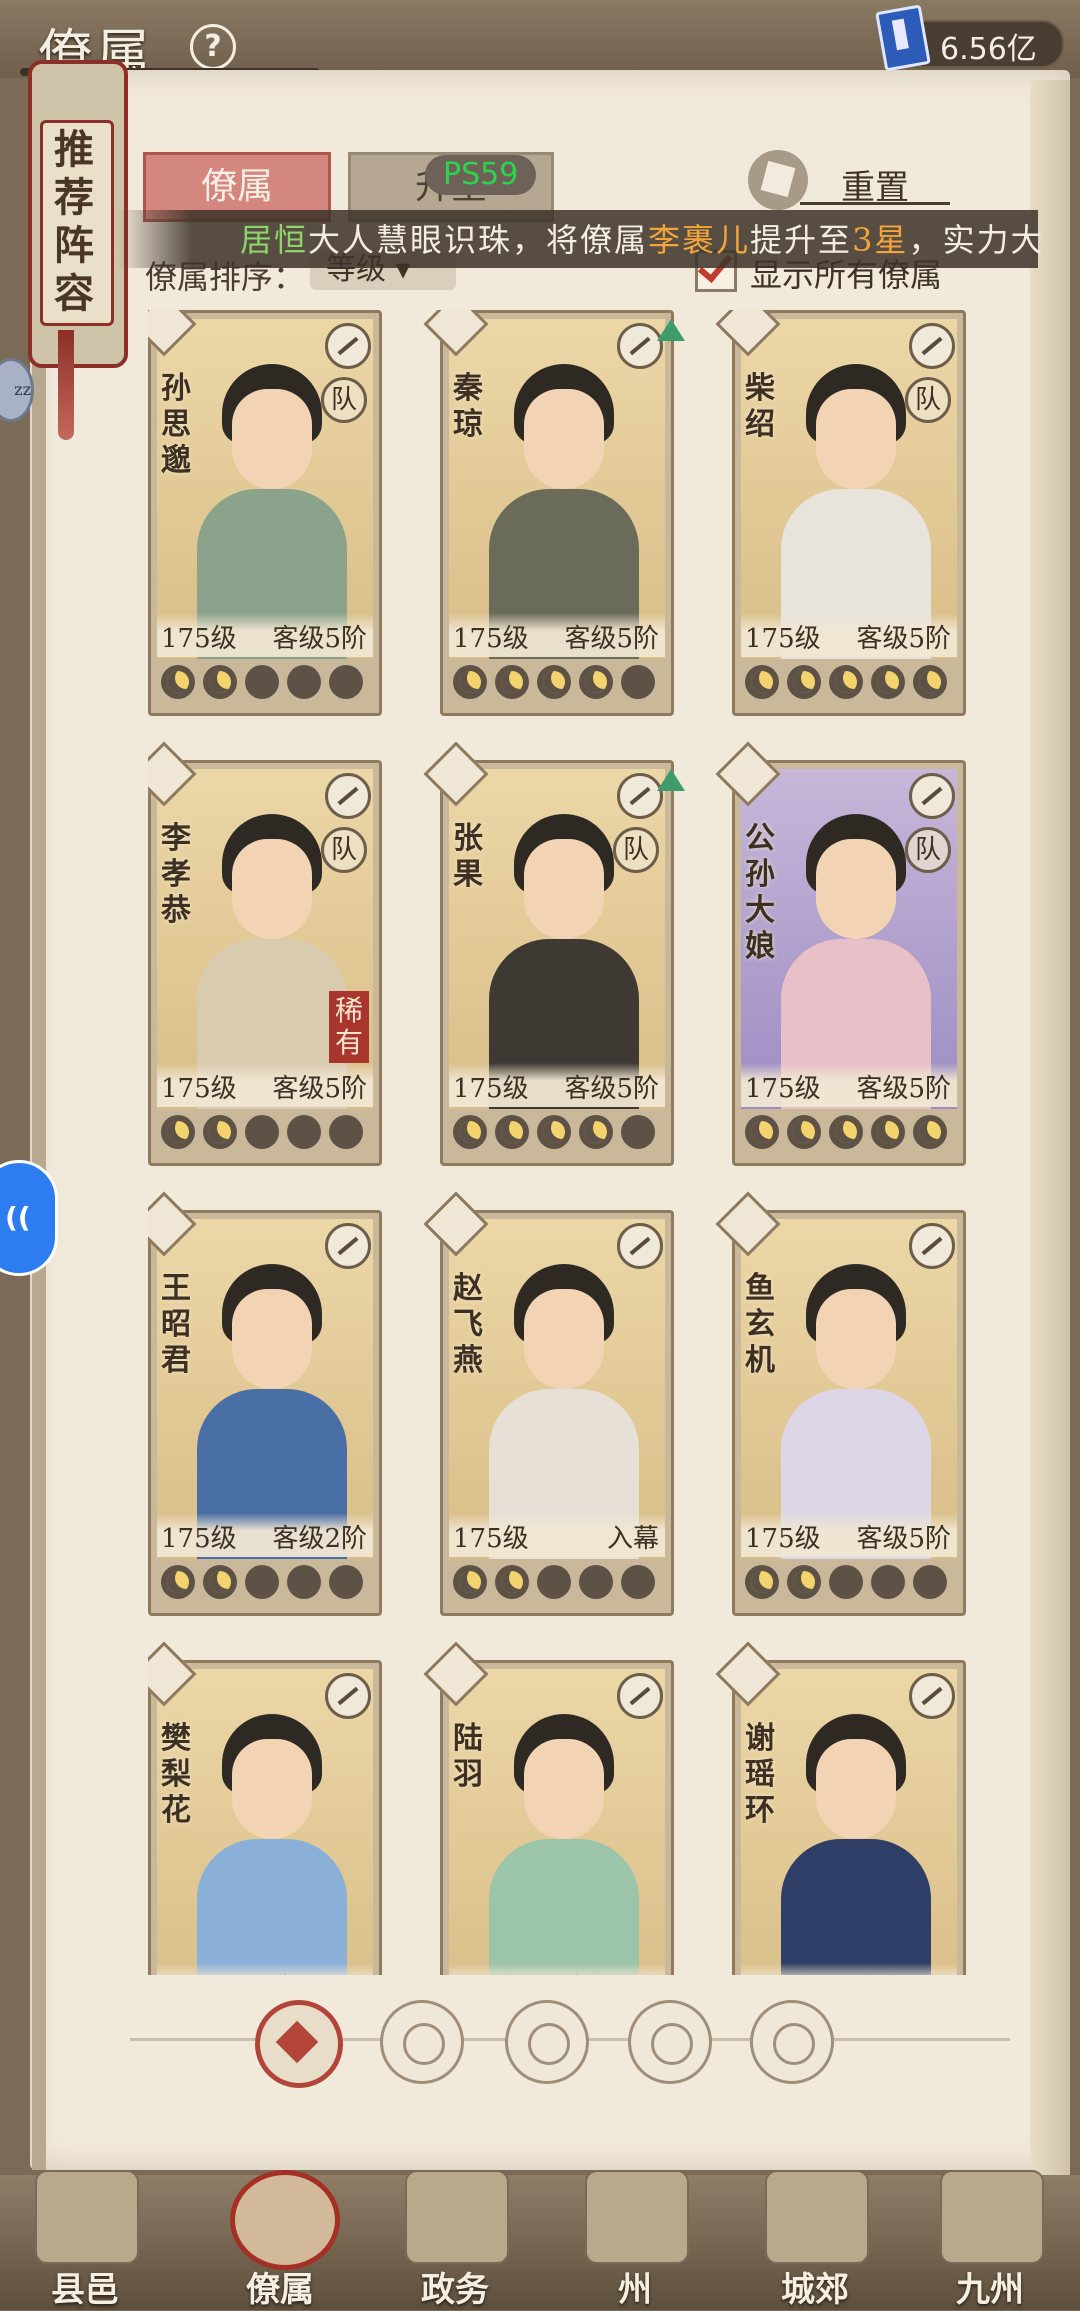 This screenshot has width=1080, height=2311. I want to click on retainer-name: 柴绍, so click(760, 406).